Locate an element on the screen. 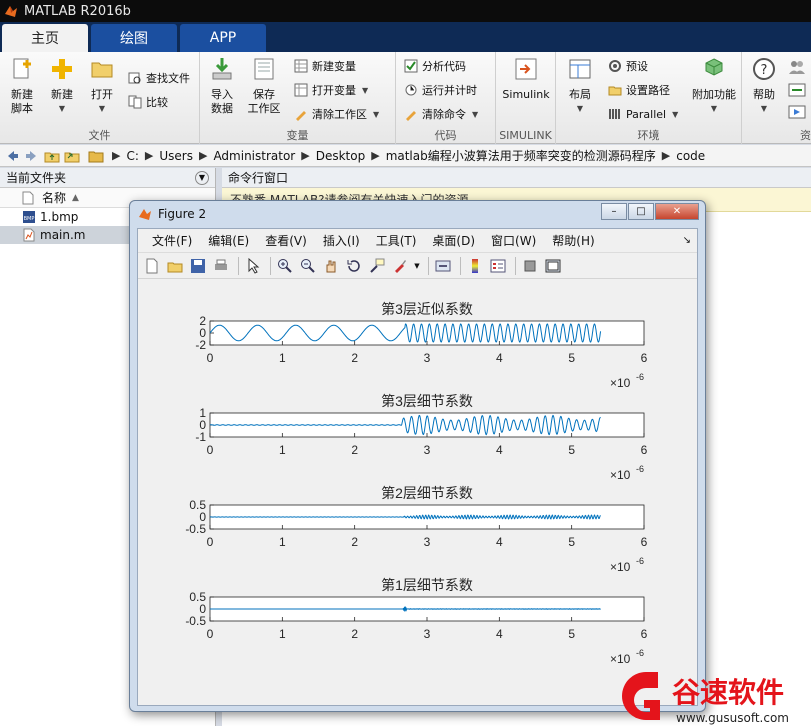  ribbon-group-environment: 布局 ▼ 预设 设置路径 Parallel ▼ 附加功能 ▼ 环境 is located at coordinates (649, 98).